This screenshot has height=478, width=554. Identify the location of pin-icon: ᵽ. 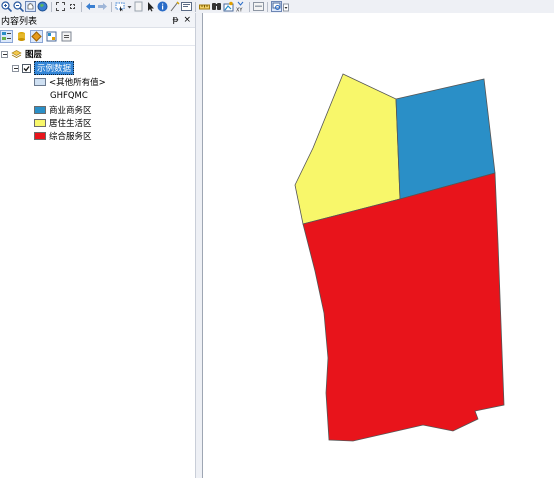
(175, 20).